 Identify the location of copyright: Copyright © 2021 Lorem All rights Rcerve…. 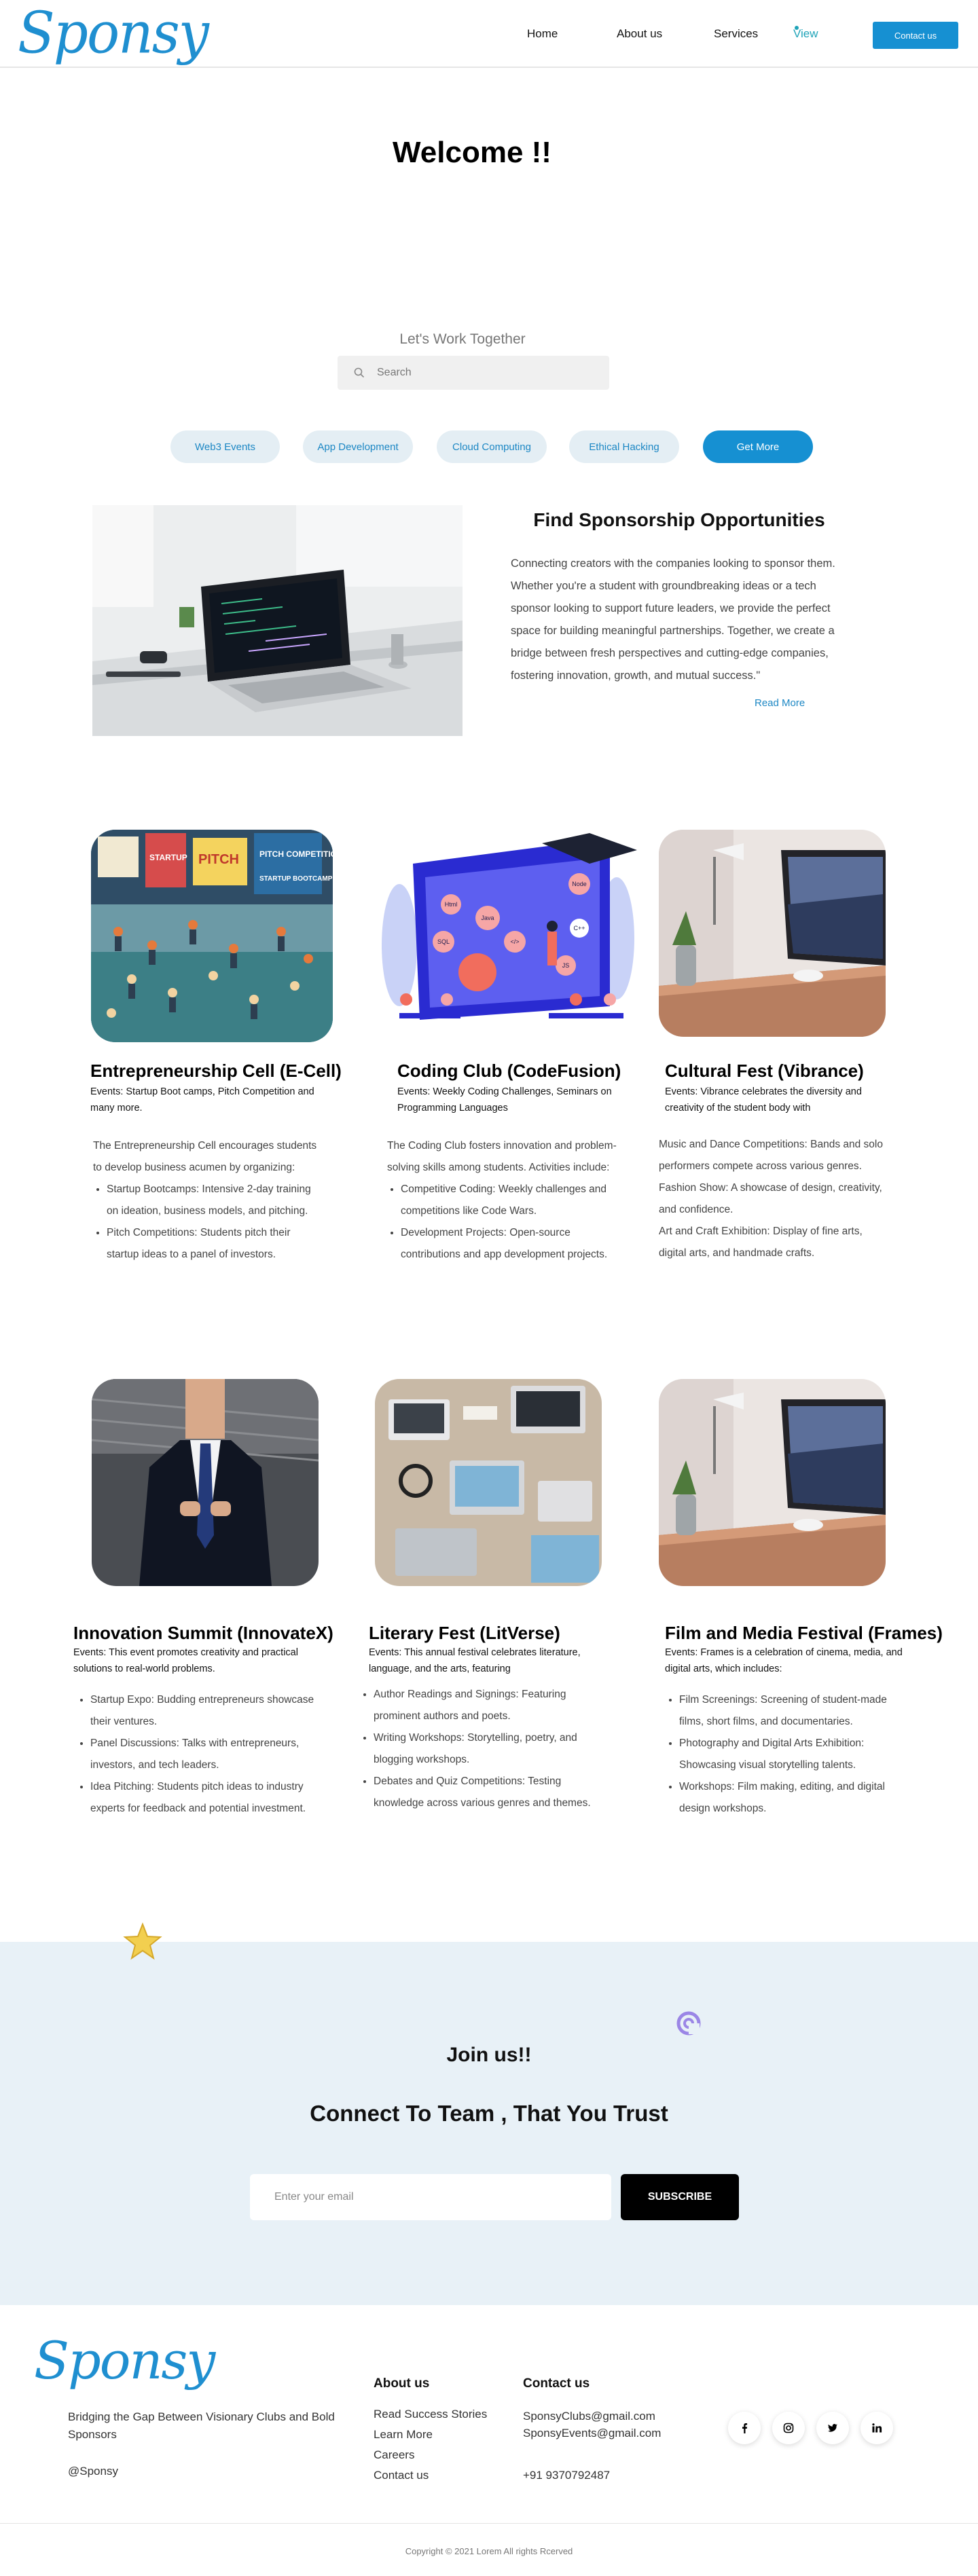
(489, 2551).